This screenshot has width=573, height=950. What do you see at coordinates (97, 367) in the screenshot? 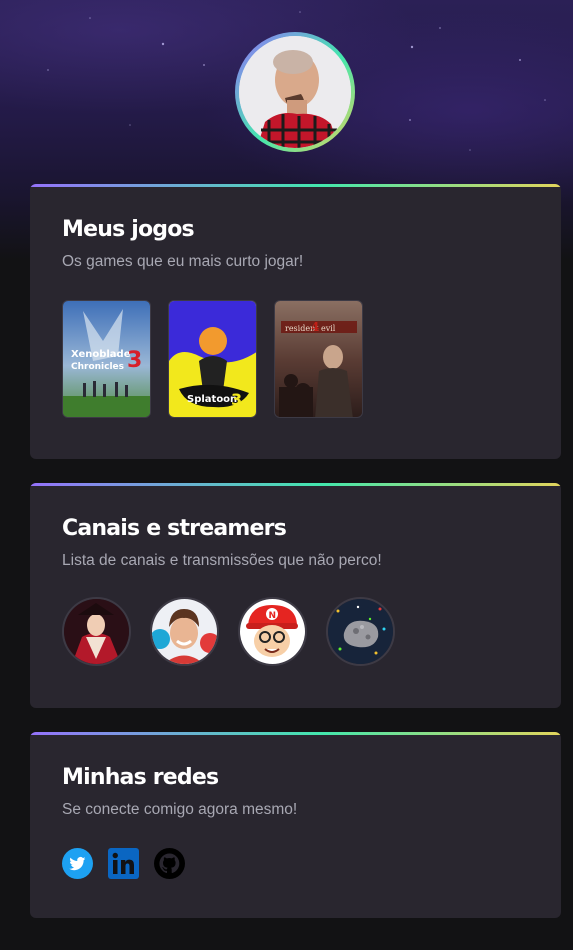
I see `svg-text: Chronicles` at bounding box center [97, 367].